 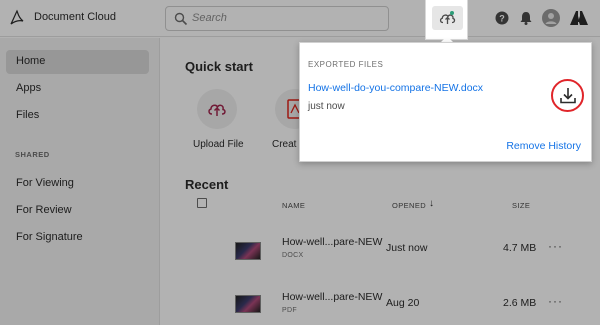 I want to click on remove-history-button: Remove History, so click(x=543, y=146).